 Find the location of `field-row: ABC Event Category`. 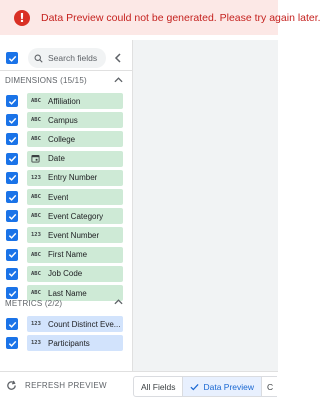

field-row: ABC Event Category is located at coordinates (66, 216).